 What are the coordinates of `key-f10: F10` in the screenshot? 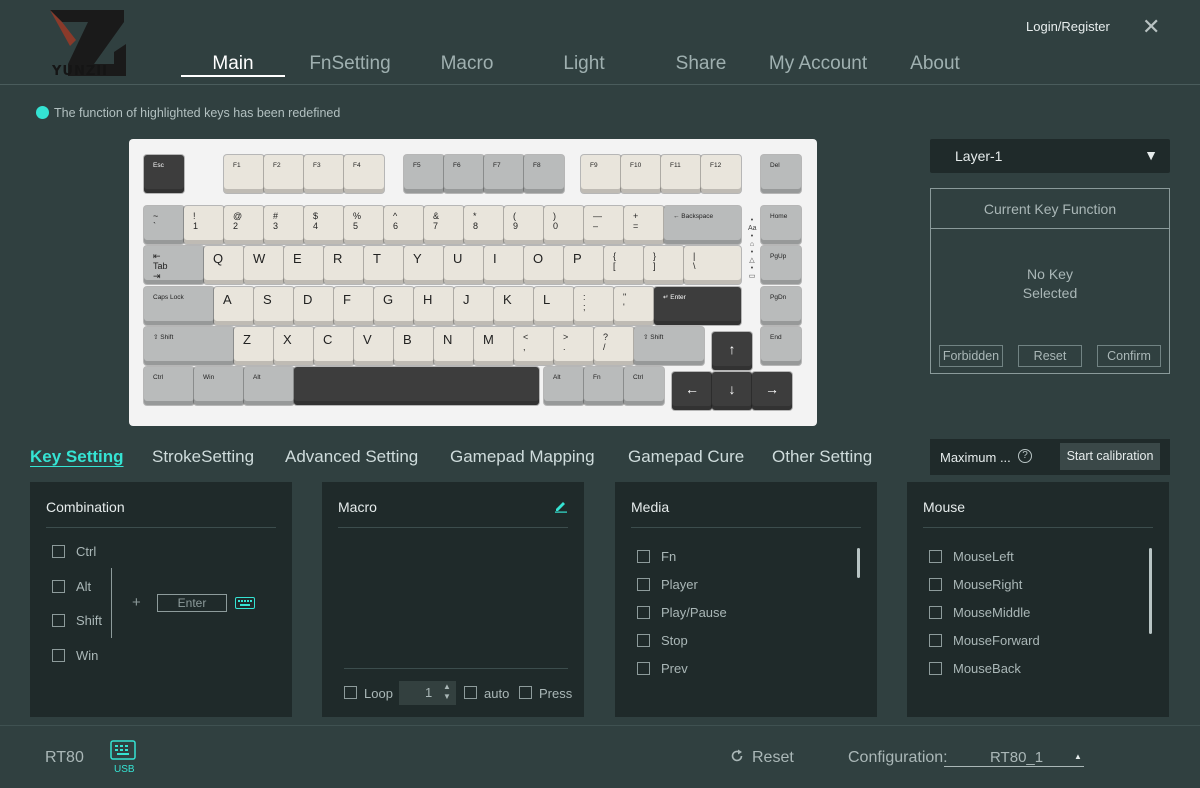 It's located at (641, 174).